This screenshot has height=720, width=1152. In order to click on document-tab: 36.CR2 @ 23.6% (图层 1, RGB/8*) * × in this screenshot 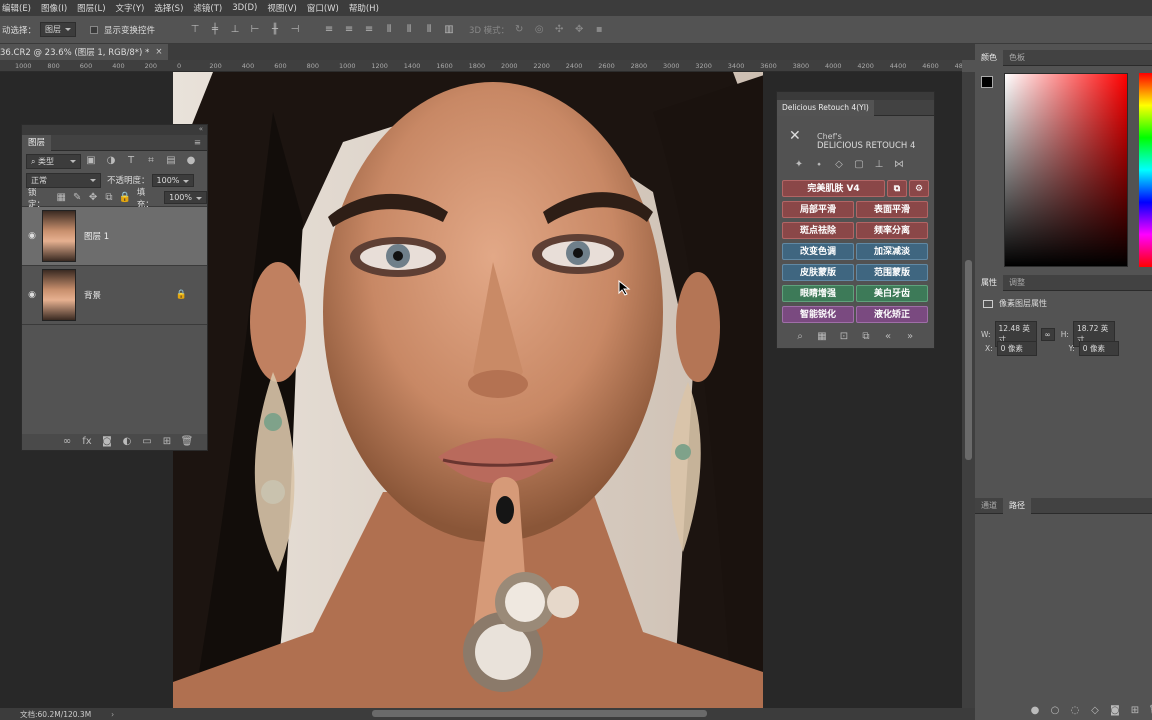, I will do `click(84, 52)`.